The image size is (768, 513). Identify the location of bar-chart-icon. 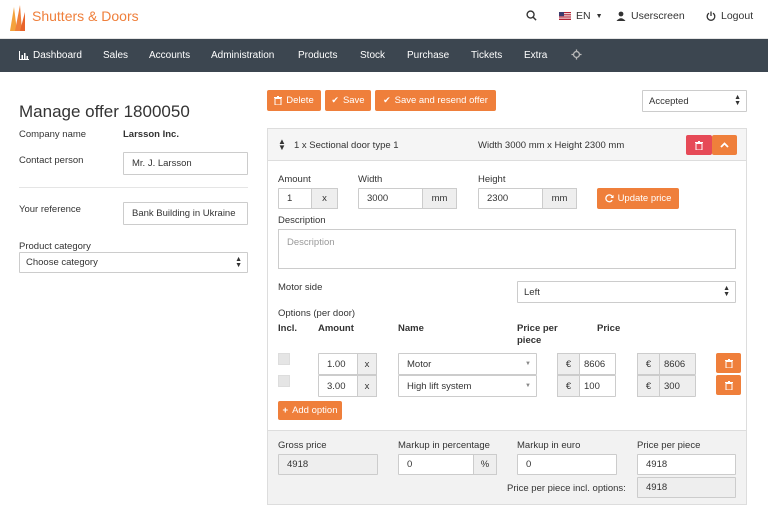
(24, 55).